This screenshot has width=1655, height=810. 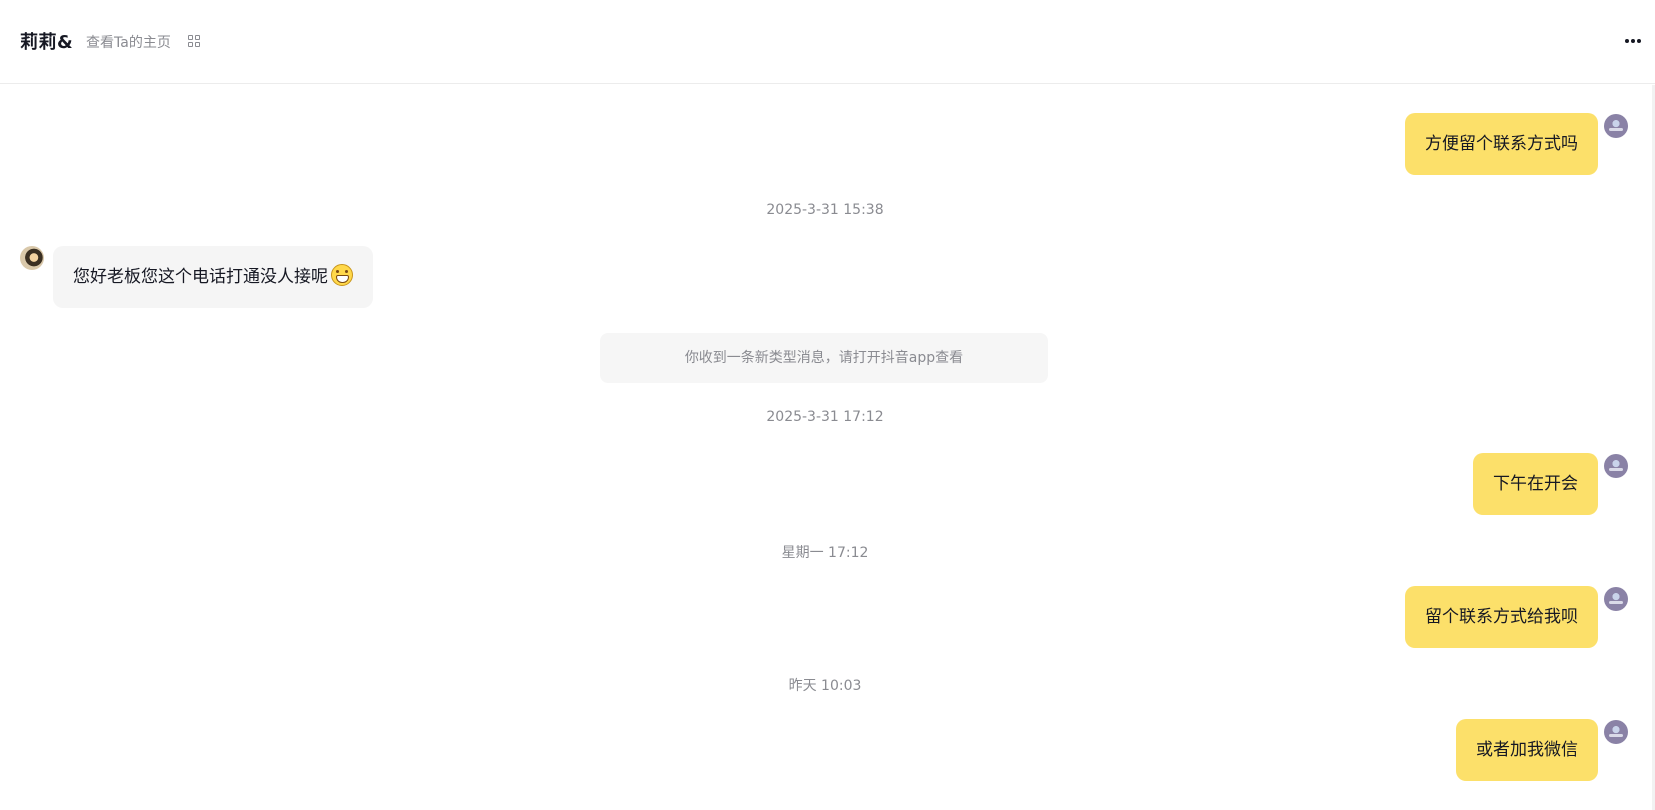 I want to click on message-timestamp: 昨天 10:03, so click(x=825, y=686).